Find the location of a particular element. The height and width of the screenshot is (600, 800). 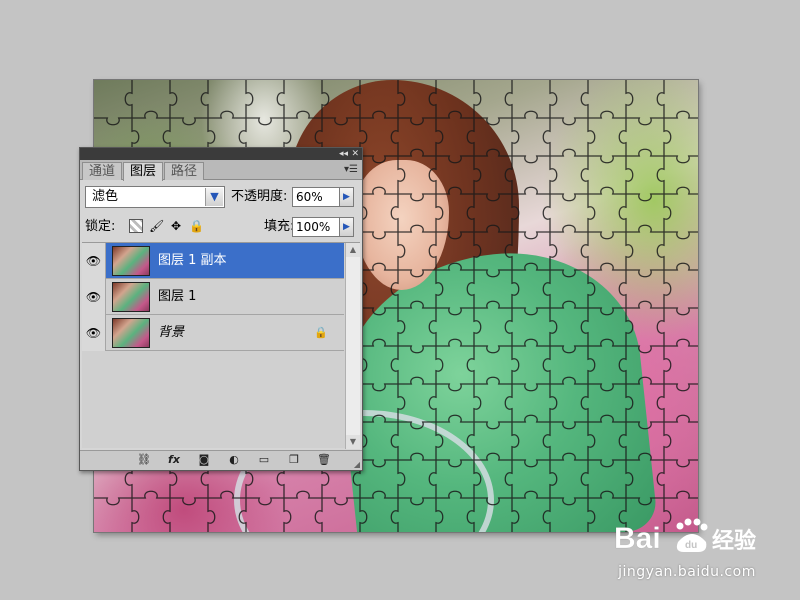

svg-text: Bai is located at coordinates (637, 538).